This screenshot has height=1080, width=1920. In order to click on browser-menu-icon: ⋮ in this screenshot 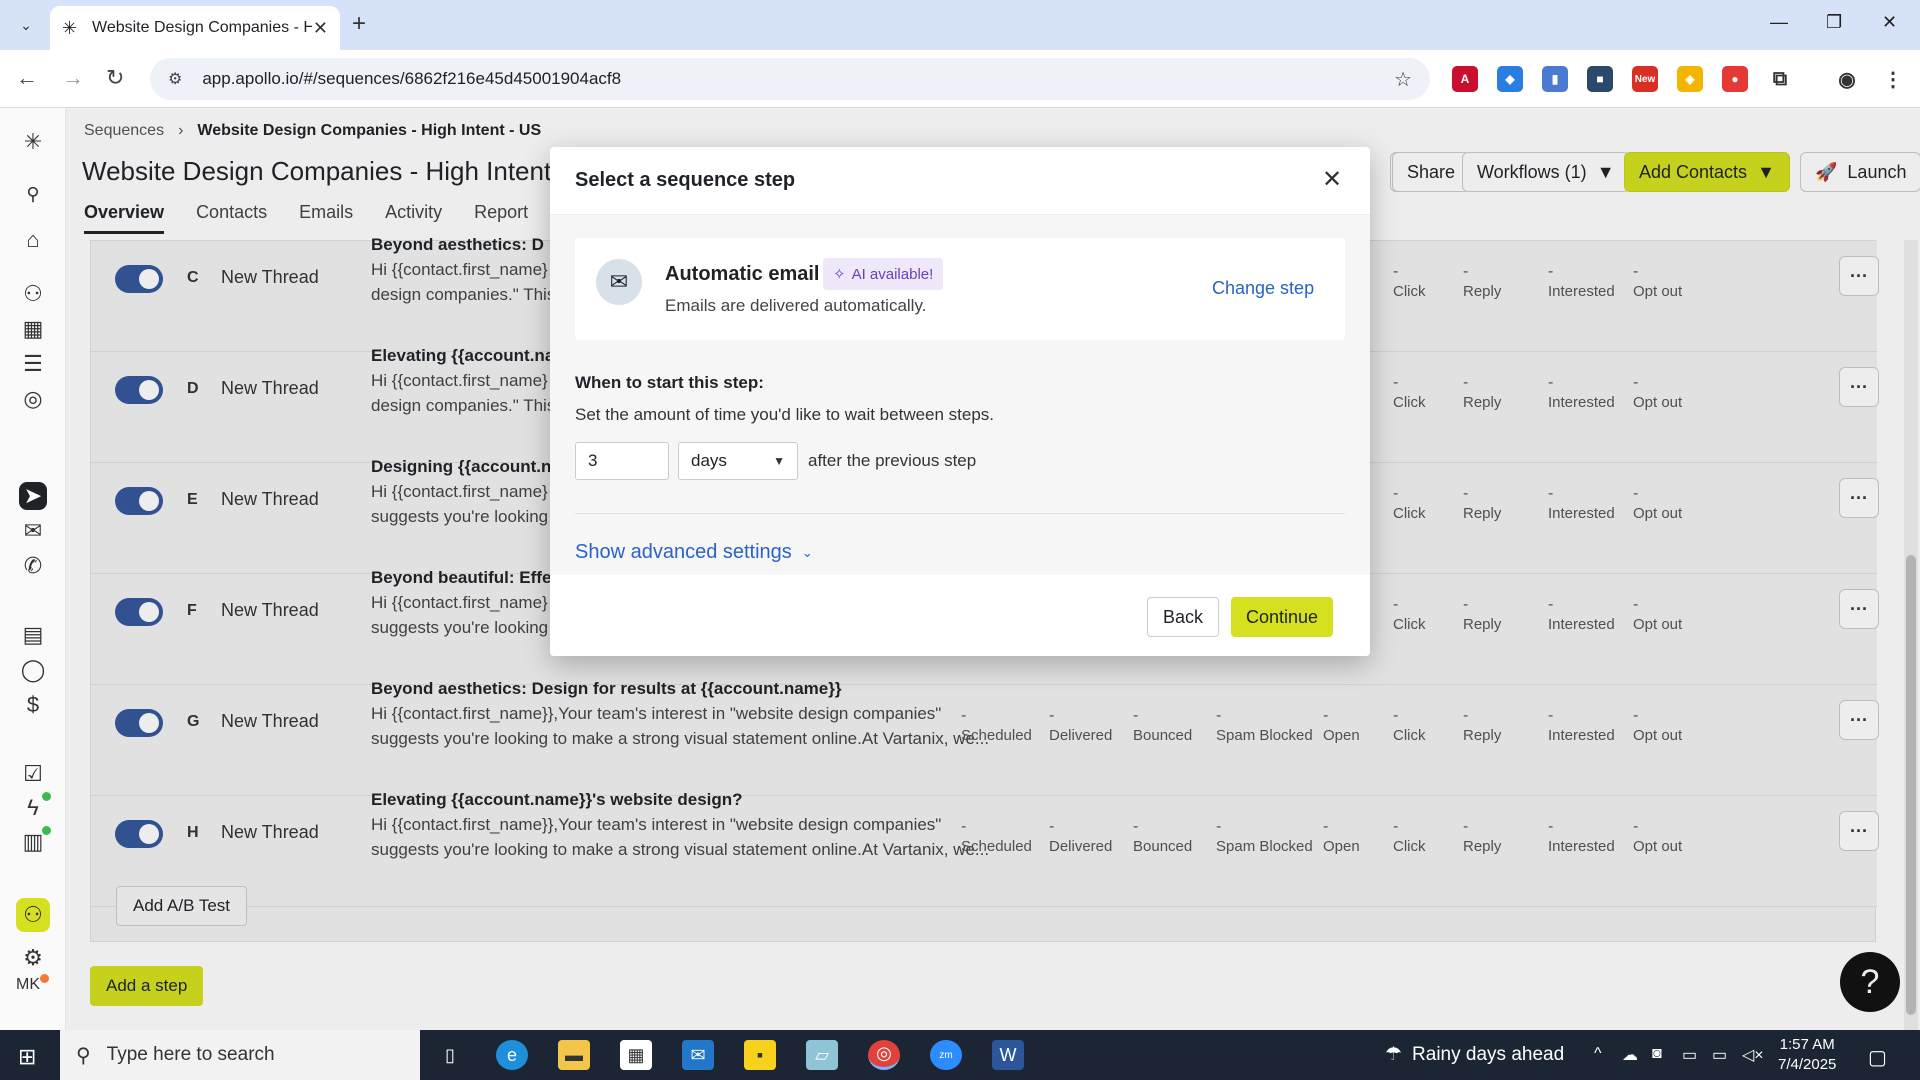, I will do `click(1893, 79)`.